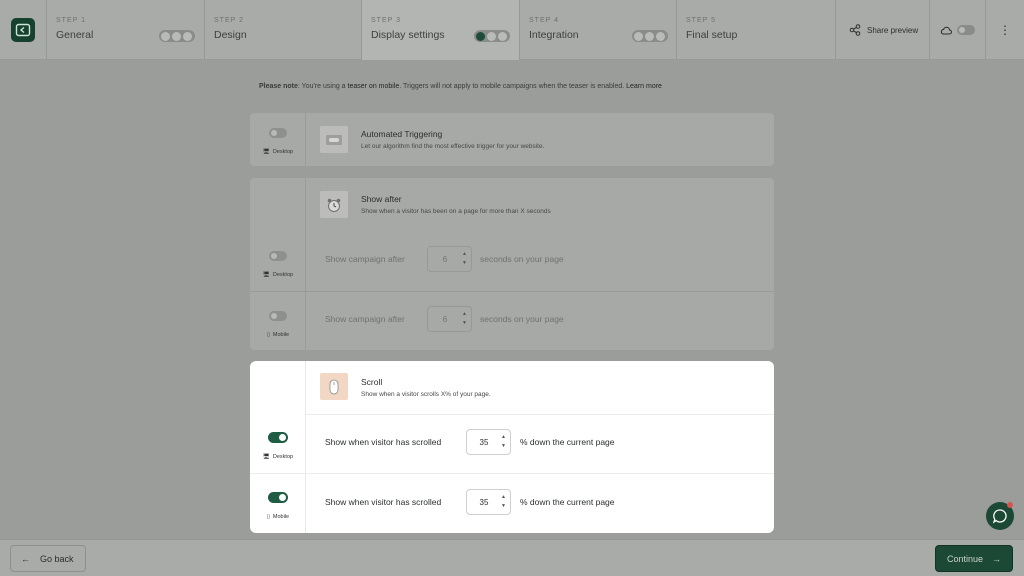 This screenshot has width=1024, height=576. I want to click on step-display-settings: STEP 3 Display settings, so click(441, 30).